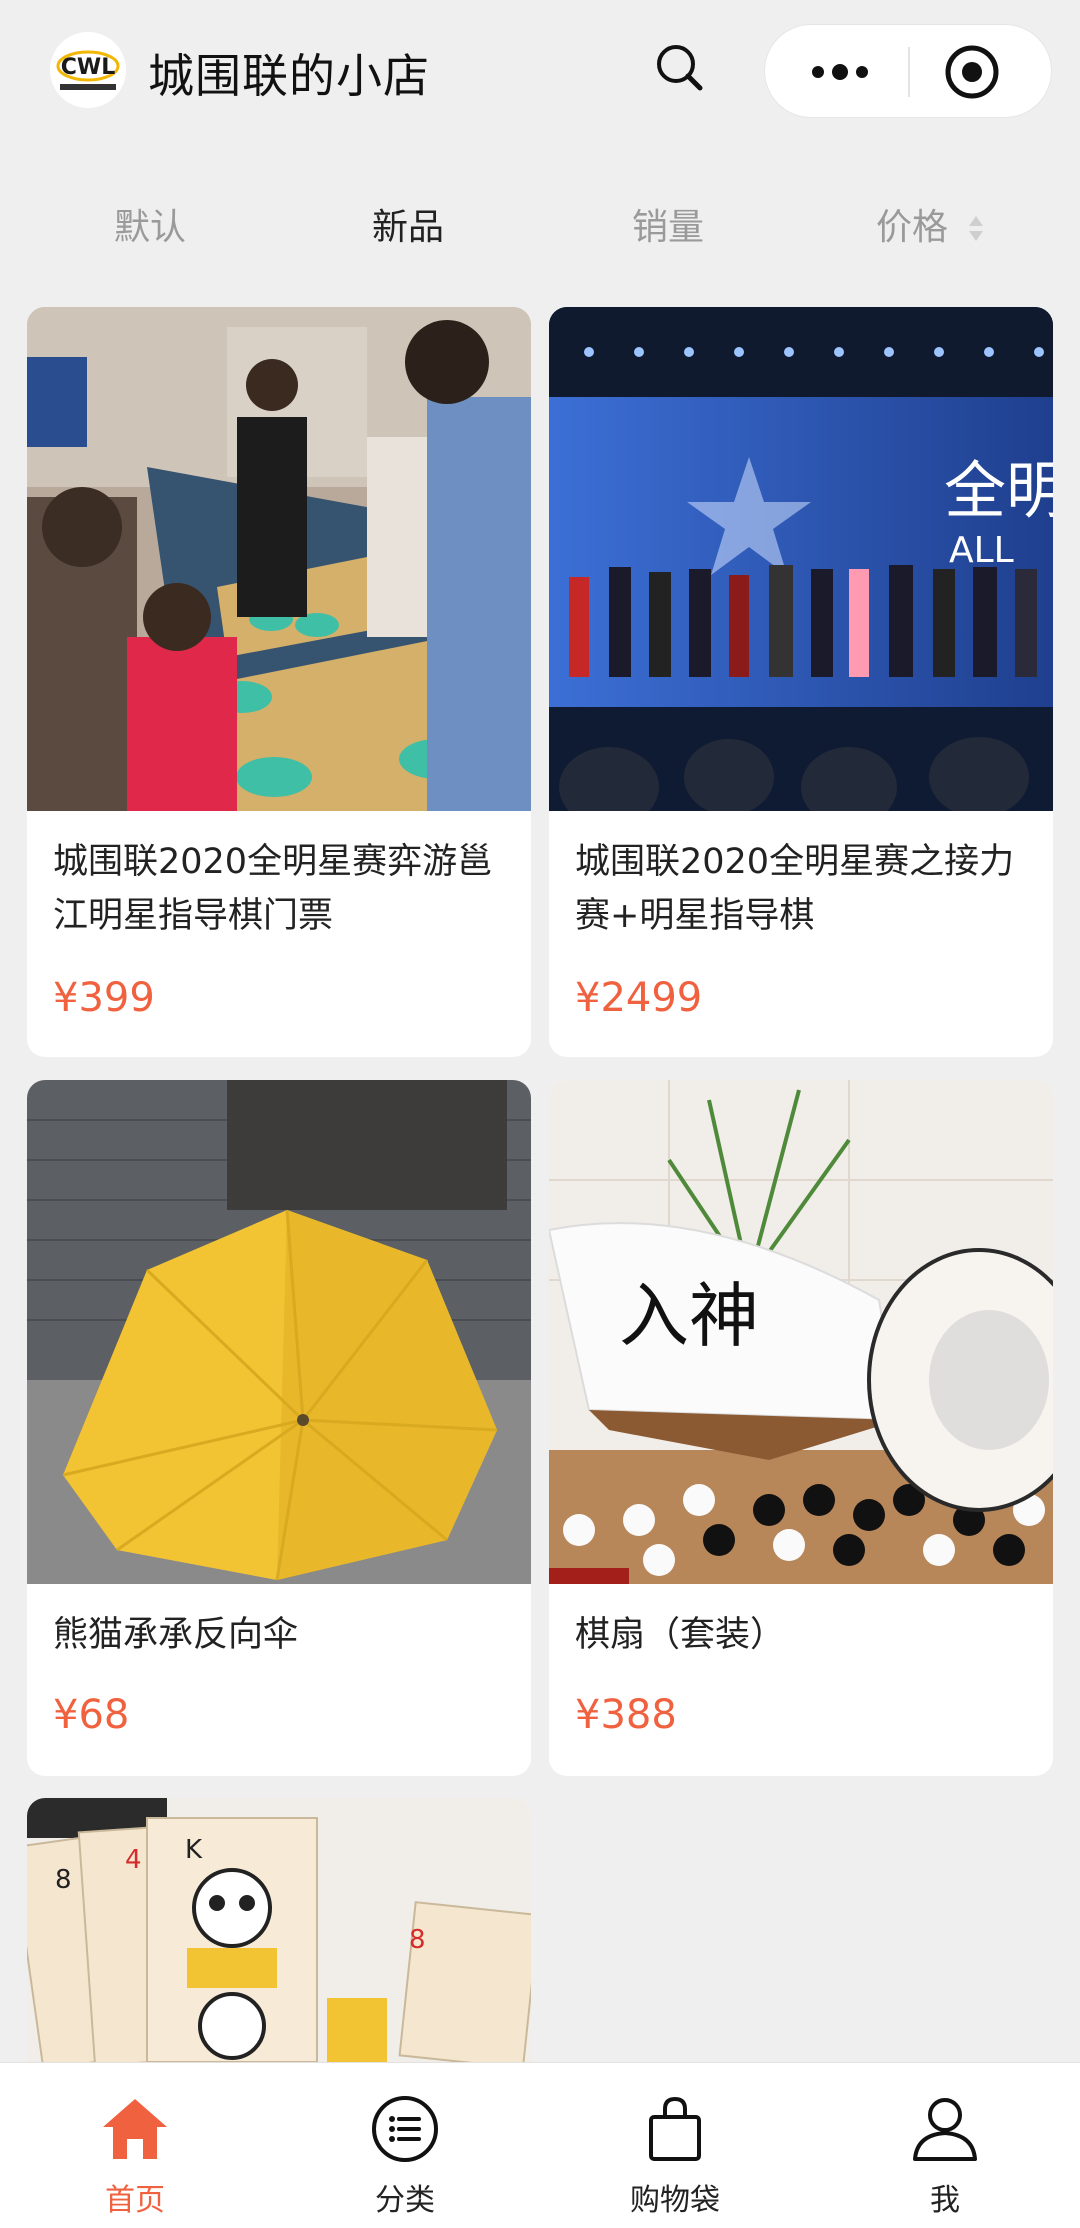 The height and width of the screenshot is (2228, 1080). What do you see at coordinates (135, 2129) in the screenshot?
I see `home-icon` at bounding box center [135, 2129].